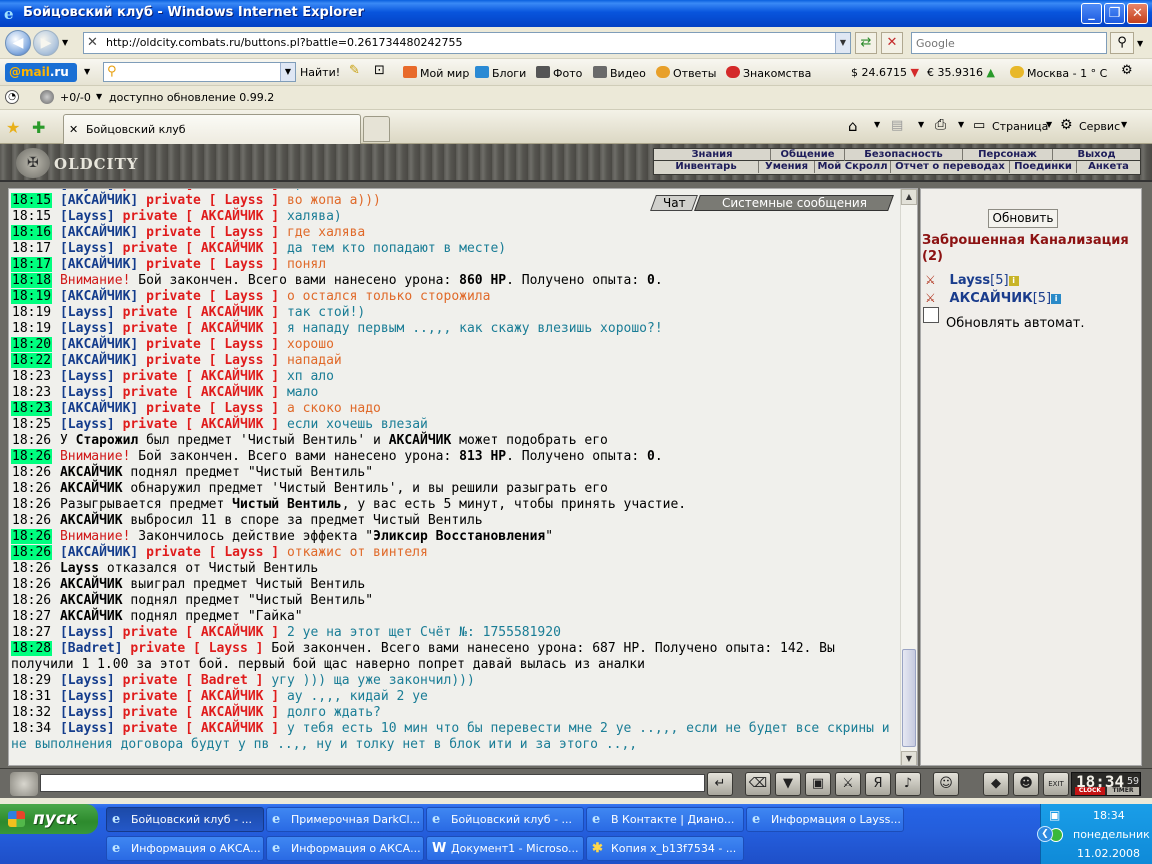 The height and width of the screenshot is (864, 1152). Describe the element at coordinates (909, 698) in the screenshot. I see `scroll-thumb` at that location.